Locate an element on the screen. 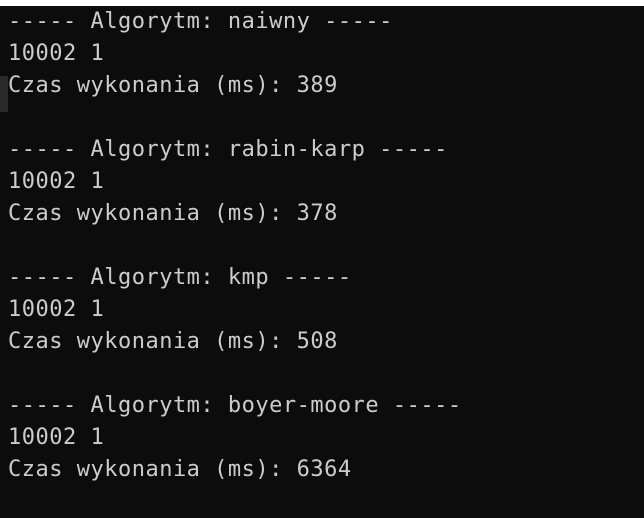 This screenshot has height=518, width=644. console-line-time: Czas wykonania (ms): 389 is located at coordinates (173, 85).